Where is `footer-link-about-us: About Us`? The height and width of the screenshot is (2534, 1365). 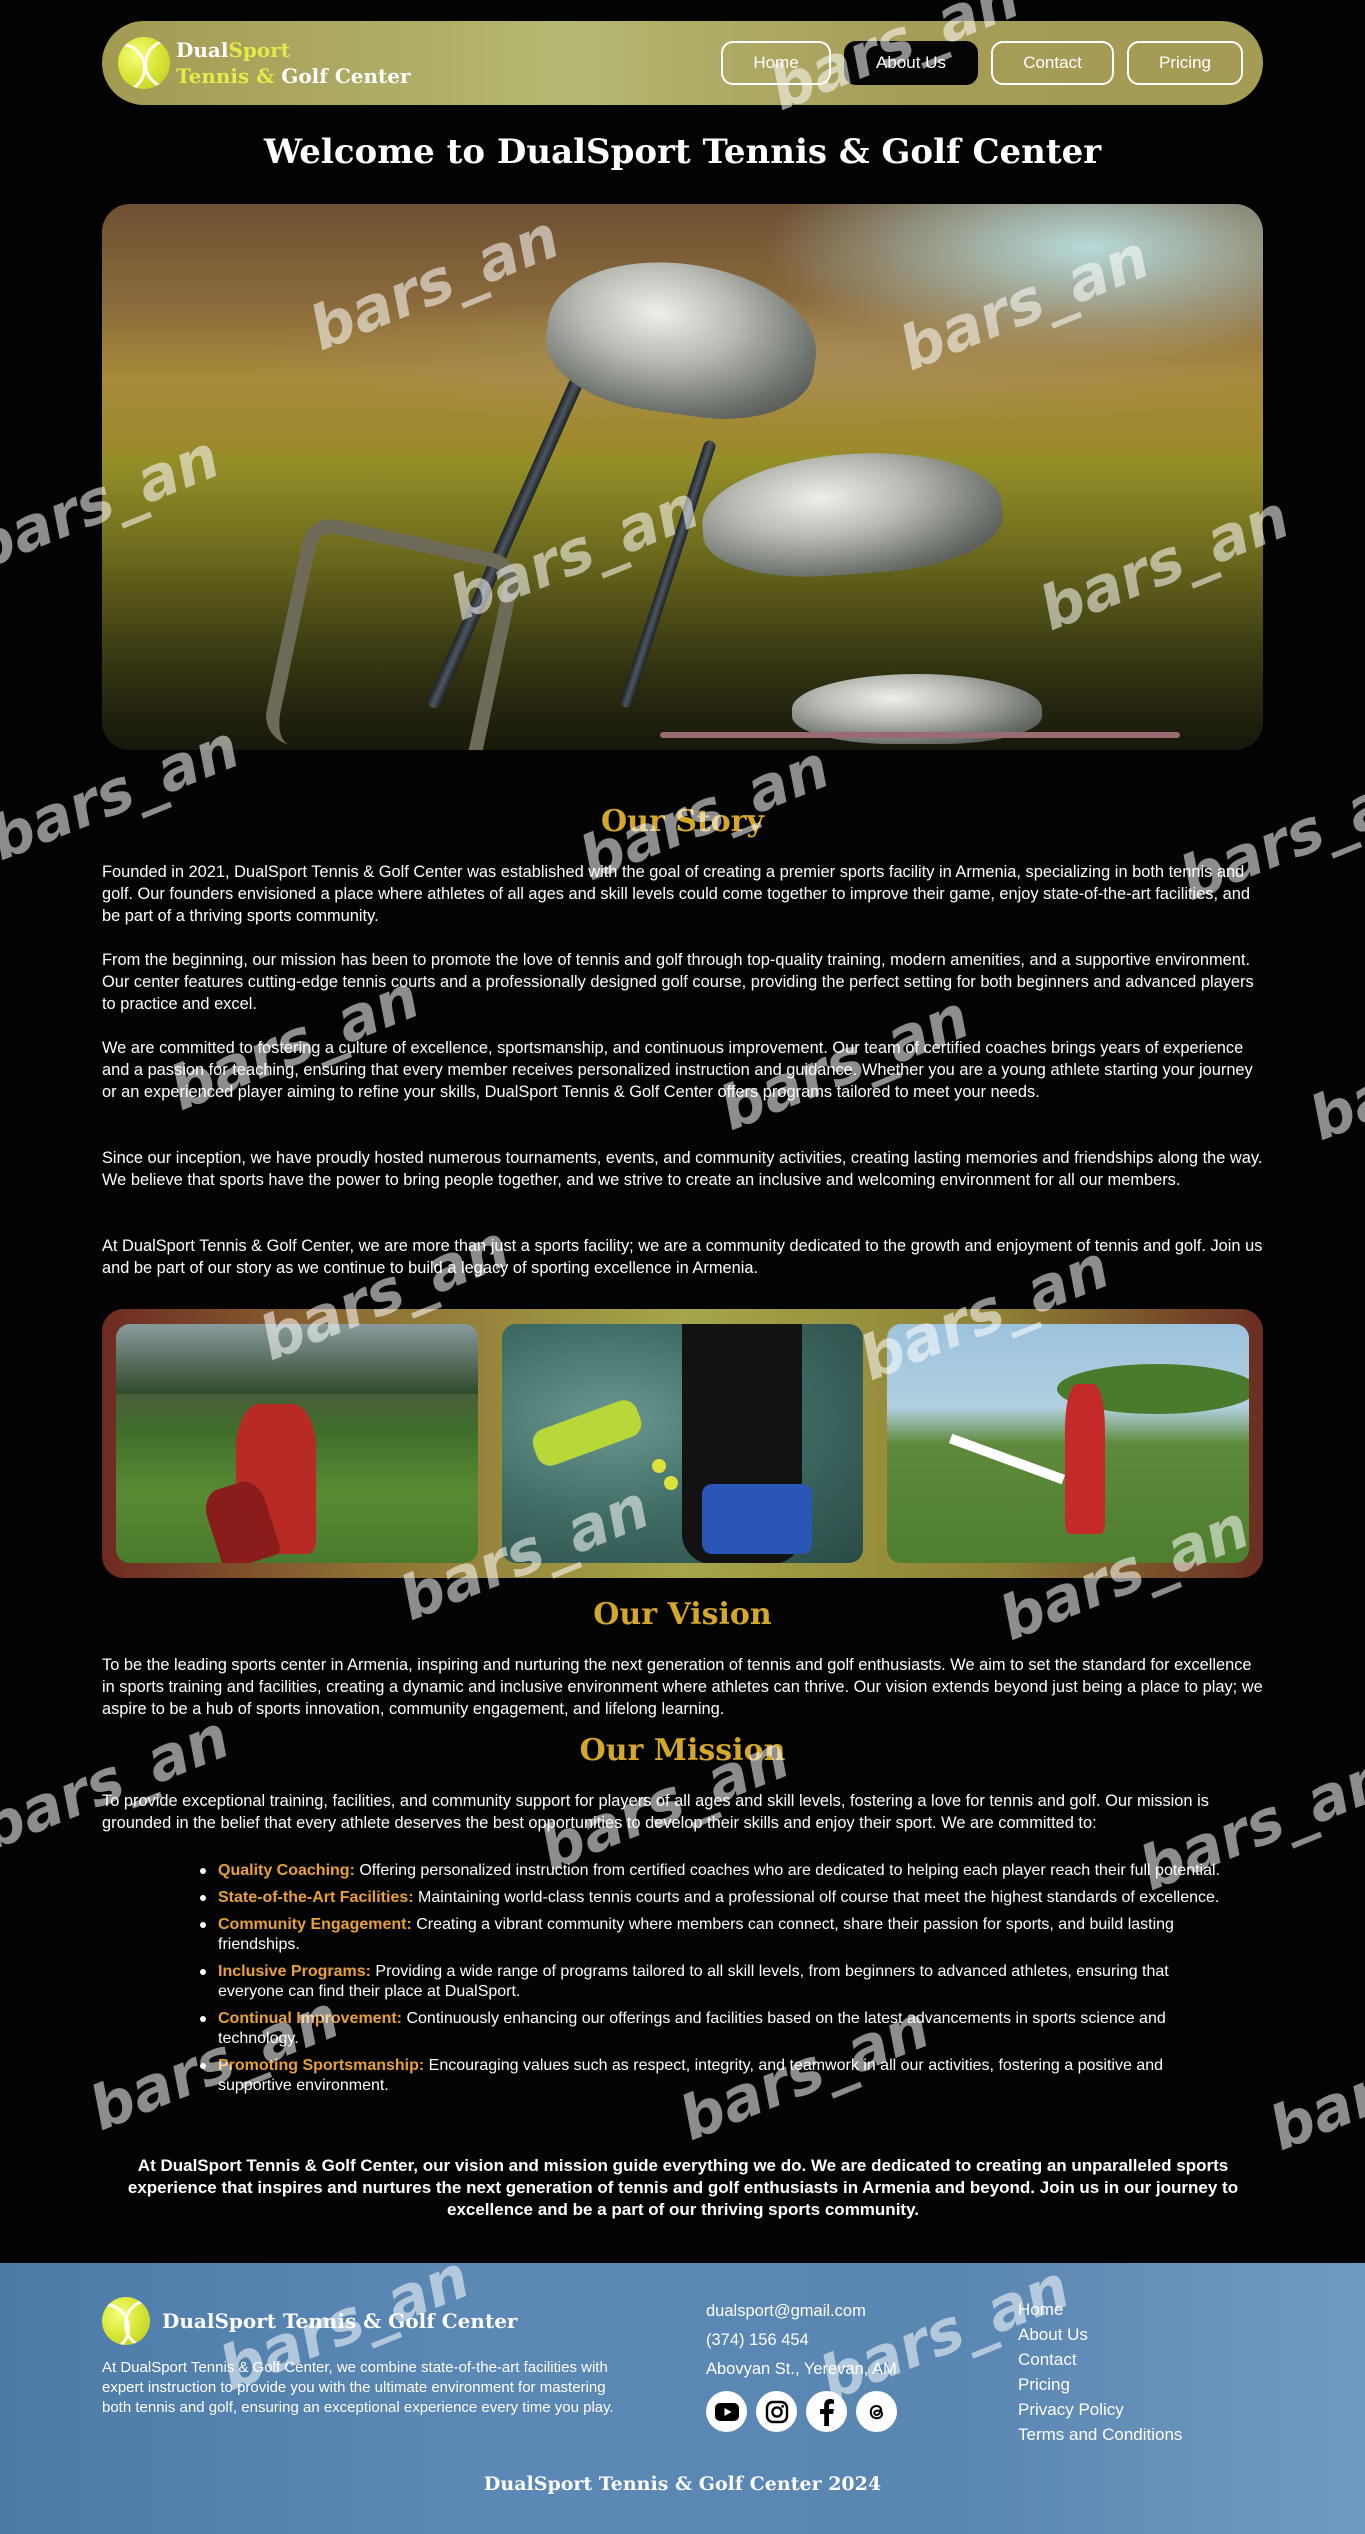 footer-link-about-us: About Us is located at coordinates (1100, 2334).